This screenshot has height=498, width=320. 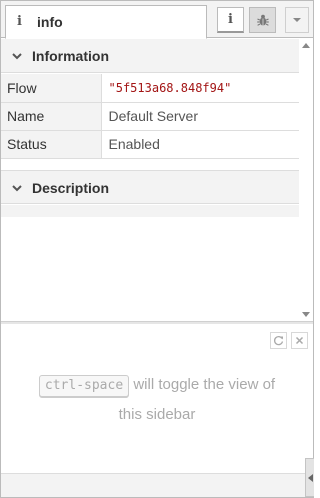 What do you see at coordinates (71, 188) in the screenshot?
I see `section-title: Description` at bounding box center [71, 188].